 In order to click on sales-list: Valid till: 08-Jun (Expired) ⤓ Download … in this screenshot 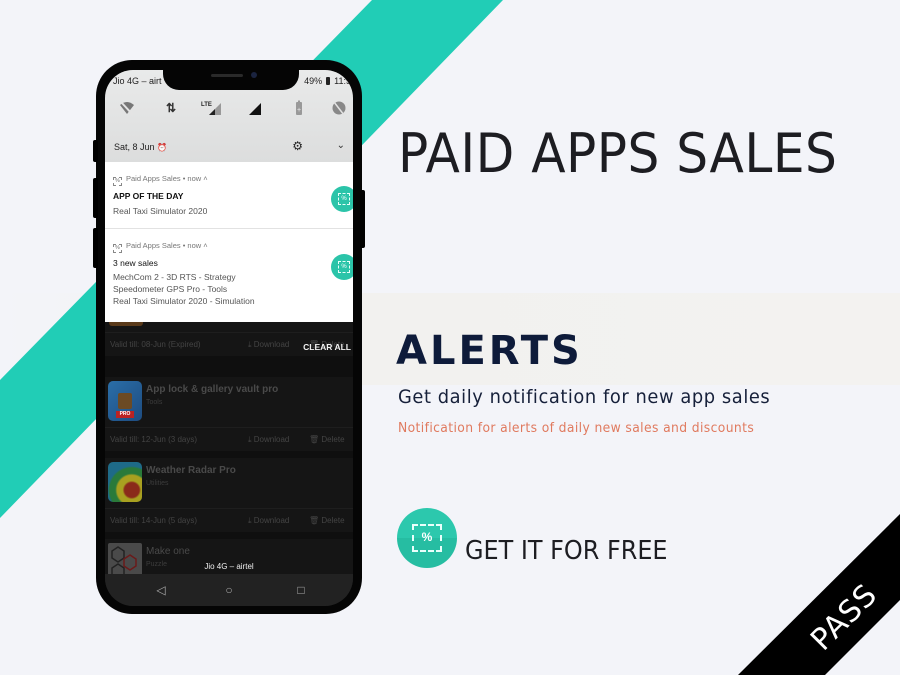, I will do `click(229, 455)`.